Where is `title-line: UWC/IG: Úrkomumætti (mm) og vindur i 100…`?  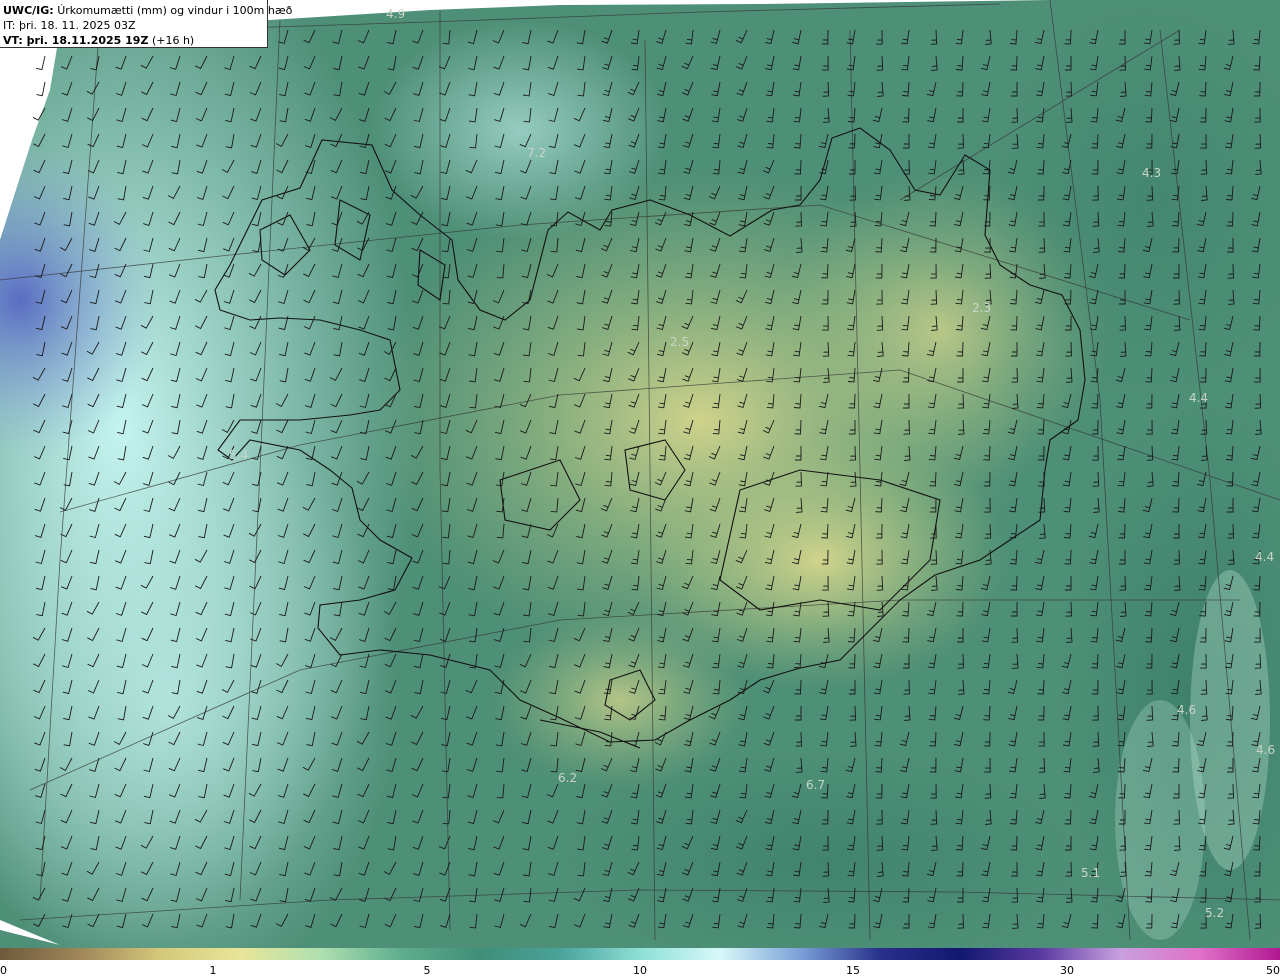 title-line: UWC/IG: Úrkomumætti (mm) og vindur i 100… is located at coordinates (147, 10).